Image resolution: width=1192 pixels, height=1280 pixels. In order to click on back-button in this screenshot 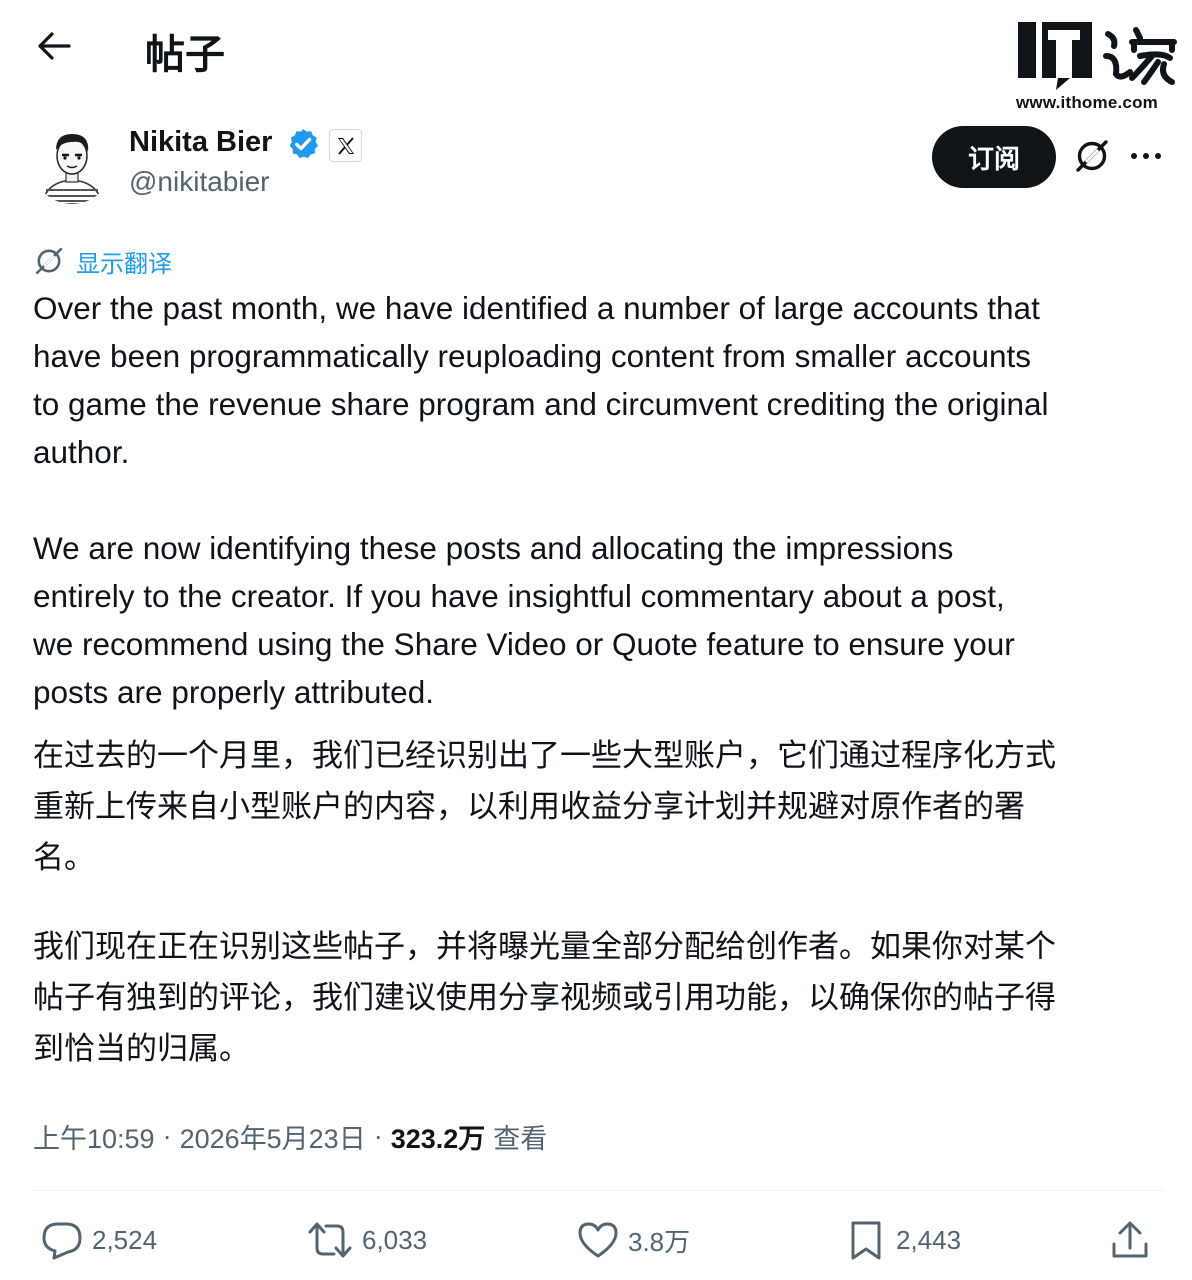, I will do `click(54, 46)`.